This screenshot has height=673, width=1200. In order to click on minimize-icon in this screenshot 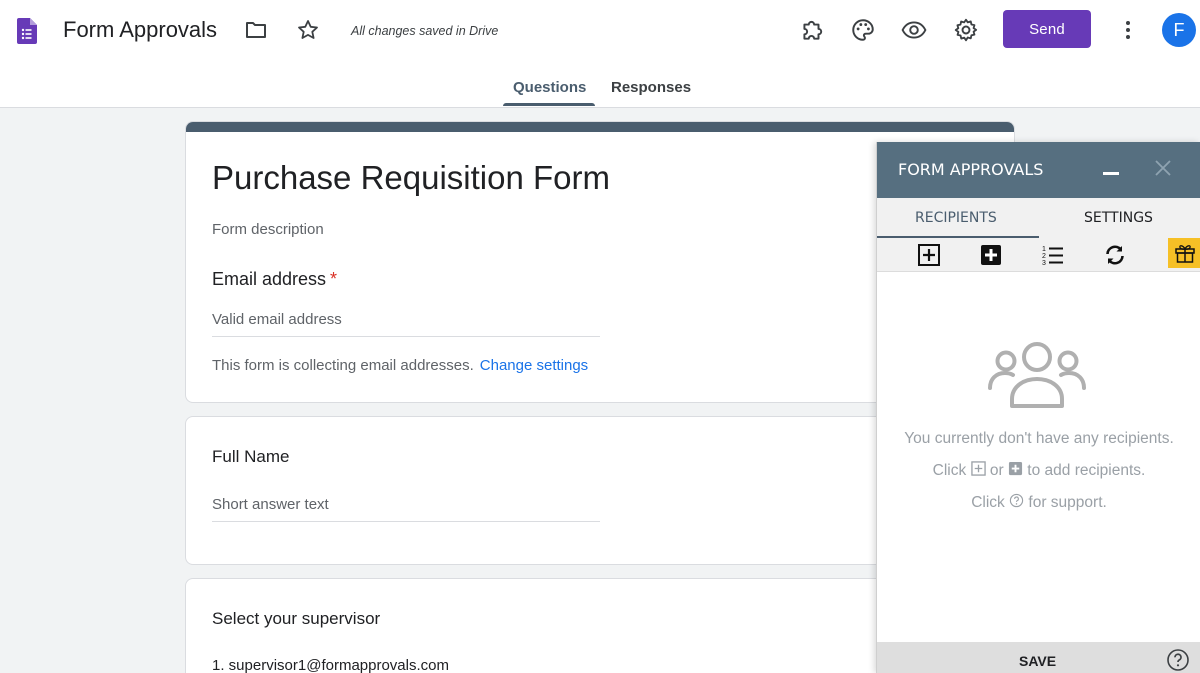, I will do `click(1111, 173)`.